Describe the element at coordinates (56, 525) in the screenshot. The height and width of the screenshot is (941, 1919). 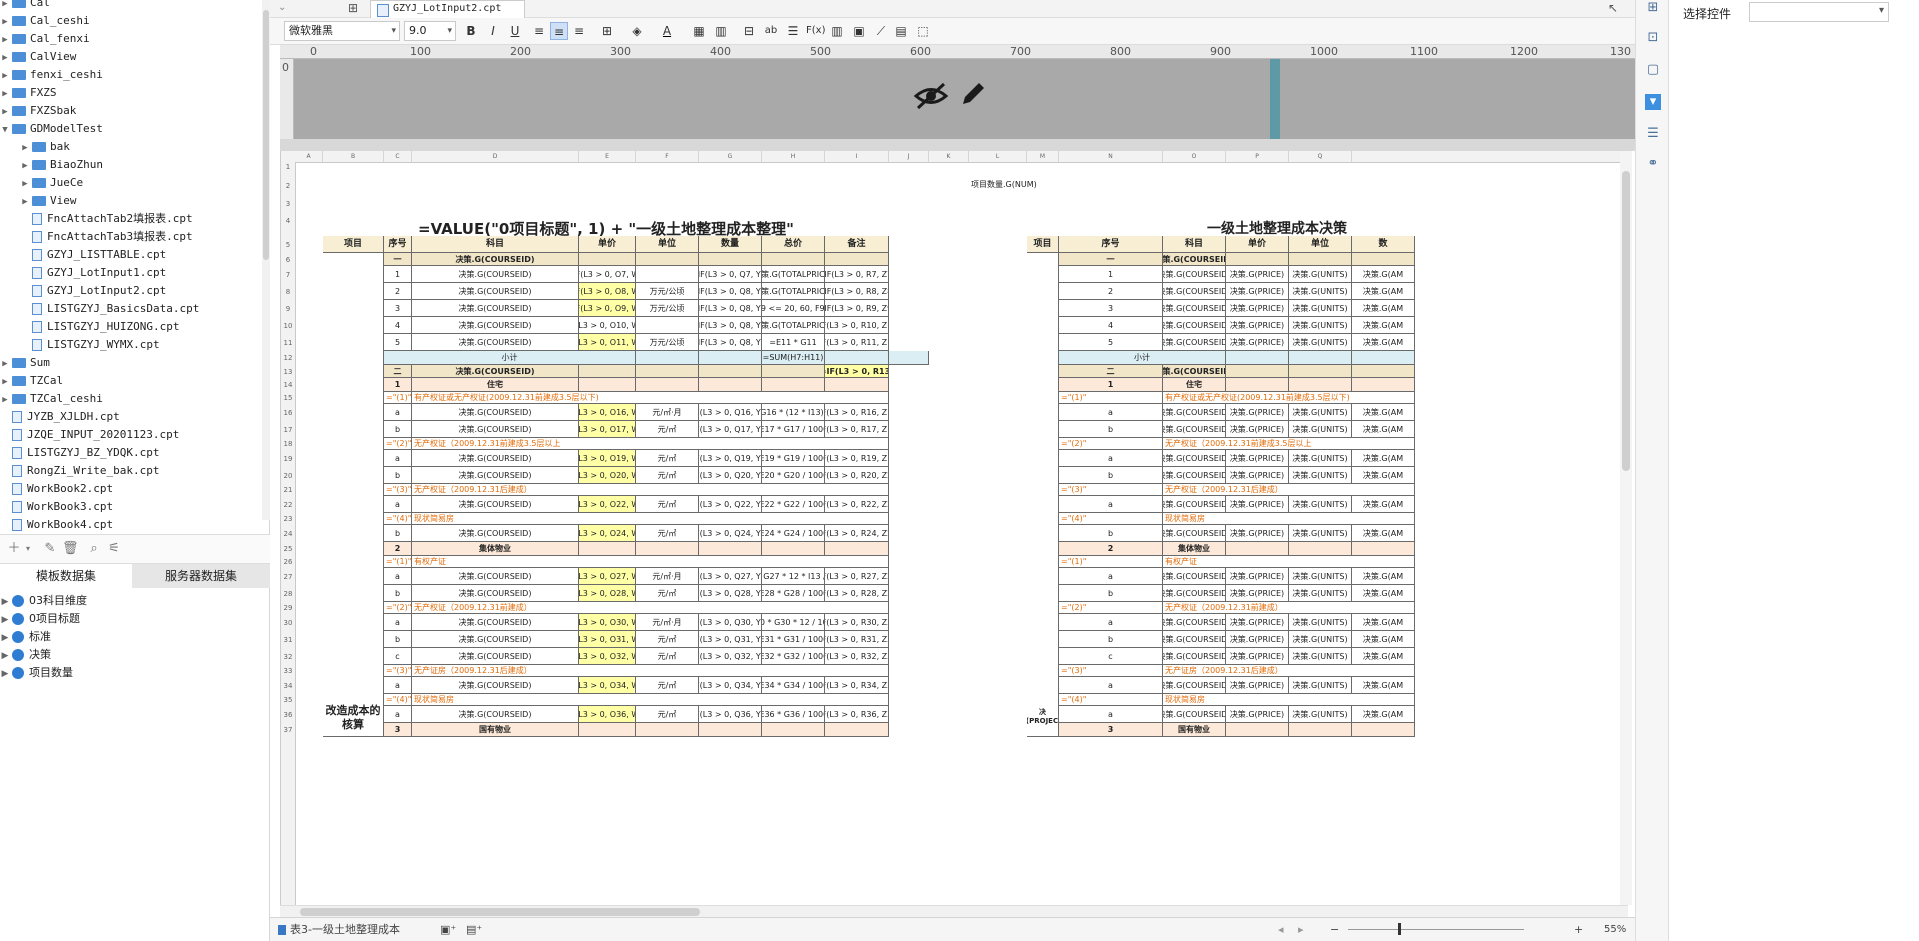
I see `tree-item: WorkBook4.cpt` at that location.